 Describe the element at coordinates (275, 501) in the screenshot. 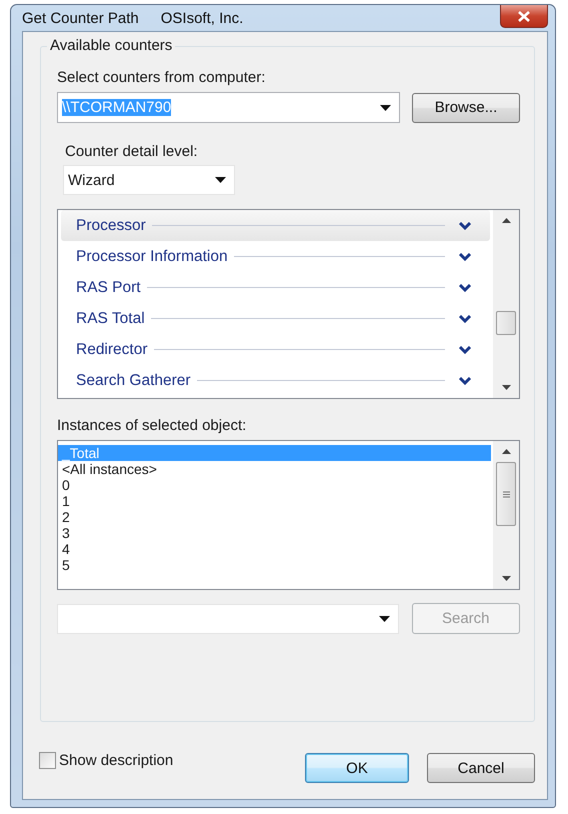

I see `instance-list-item: 1` at that location.